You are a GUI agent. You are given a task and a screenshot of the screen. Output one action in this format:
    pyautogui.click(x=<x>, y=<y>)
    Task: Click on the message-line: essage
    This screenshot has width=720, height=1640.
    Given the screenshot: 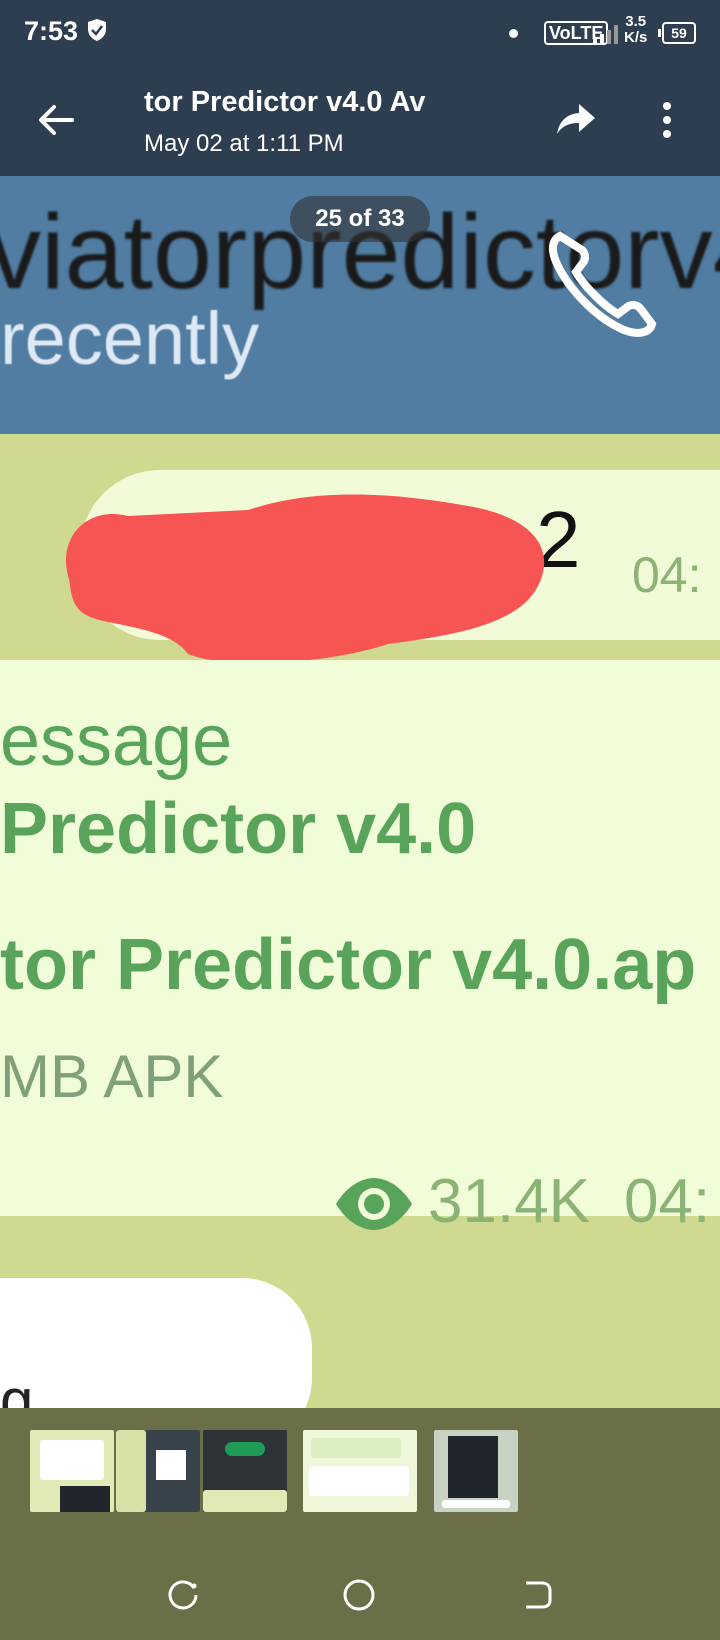 What is the action you would take?
    pyautogui.click(x=116, y=741)
    